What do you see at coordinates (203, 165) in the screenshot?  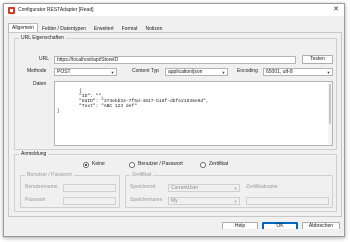 I see `radio-certificate` at bounding box center [203, 165].